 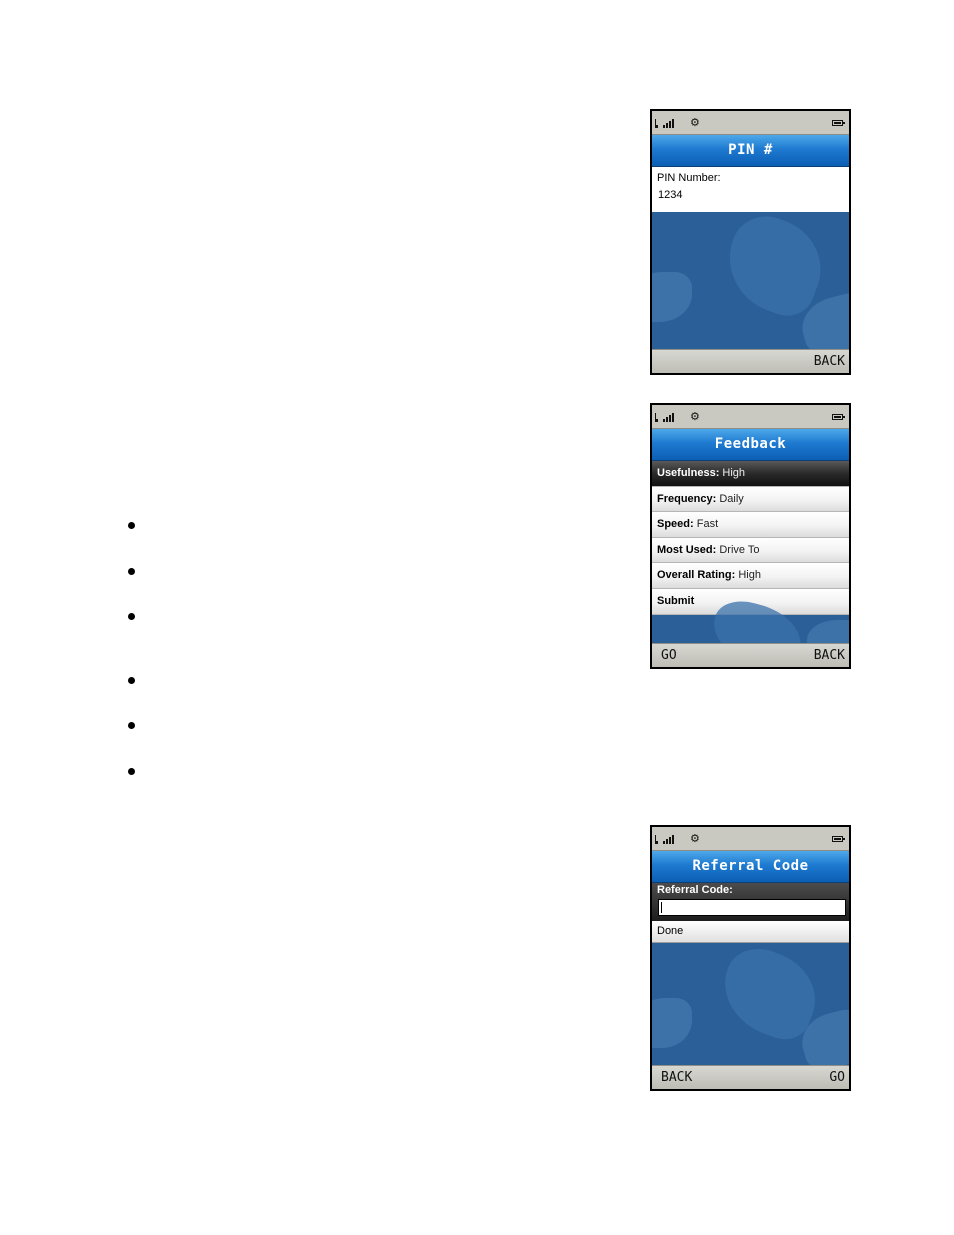 What do you see at coordinates (750, 655) in the screenshot?
I see `softkey-bar: GO BACK` at bounding box center [750, 655].